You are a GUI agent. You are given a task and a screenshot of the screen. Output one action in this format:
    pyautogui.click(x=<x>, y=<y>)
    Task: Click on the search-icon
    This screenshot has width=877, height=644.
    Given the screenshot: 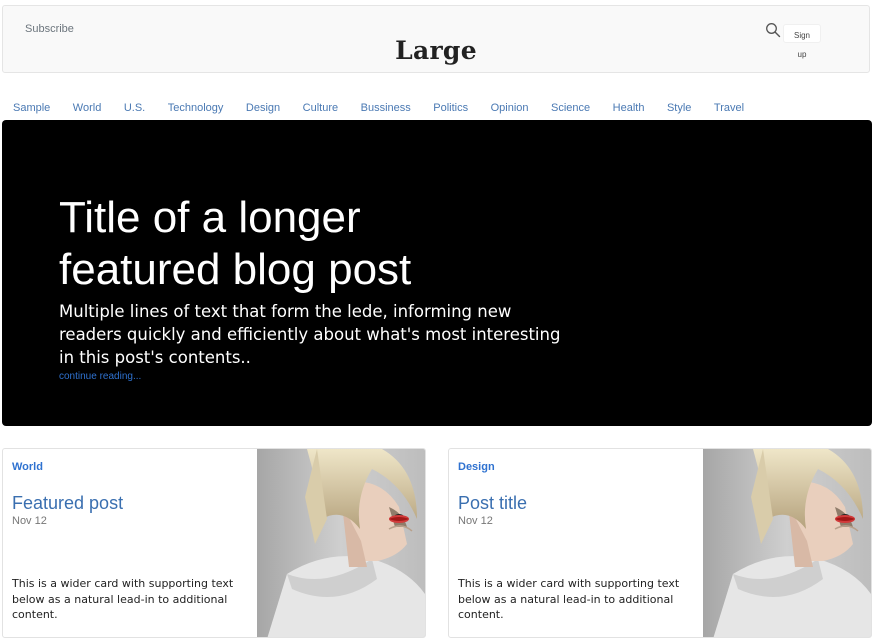 What is the action you would take?
    pyautogui.click(x=773, y=30)
    